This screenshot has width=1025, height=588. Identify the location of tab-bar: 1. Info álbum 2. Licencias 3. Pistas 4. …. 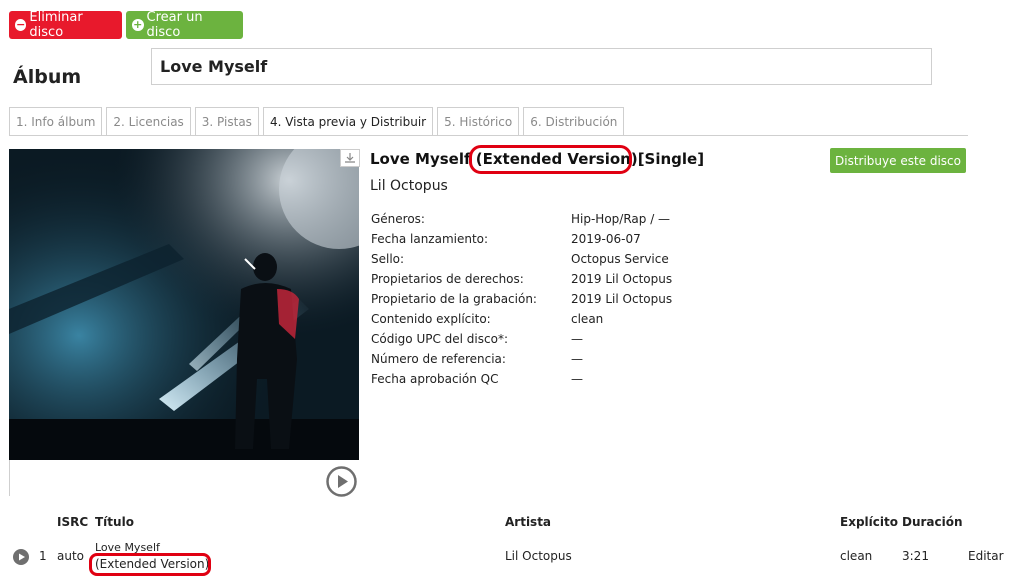
(318, 121).